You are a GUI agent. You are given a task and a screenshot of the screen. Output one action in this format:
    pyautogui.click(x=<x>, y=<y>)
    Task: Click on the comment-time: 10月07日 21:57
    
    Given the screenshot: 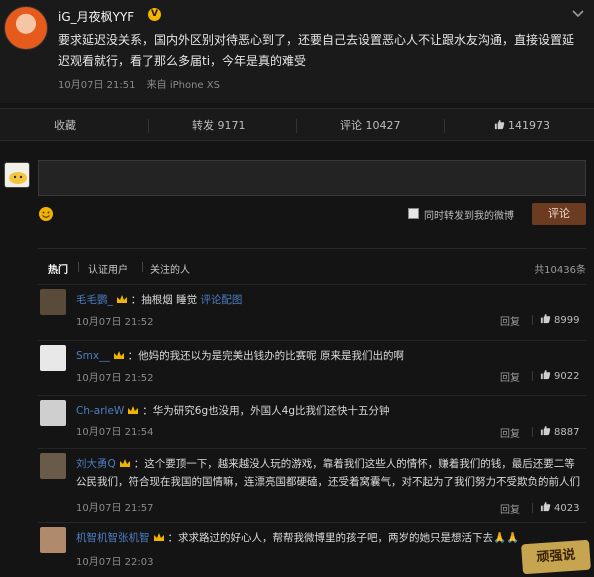 What is the action you would take?
    pyautogui.click(x=115, y=508)
    